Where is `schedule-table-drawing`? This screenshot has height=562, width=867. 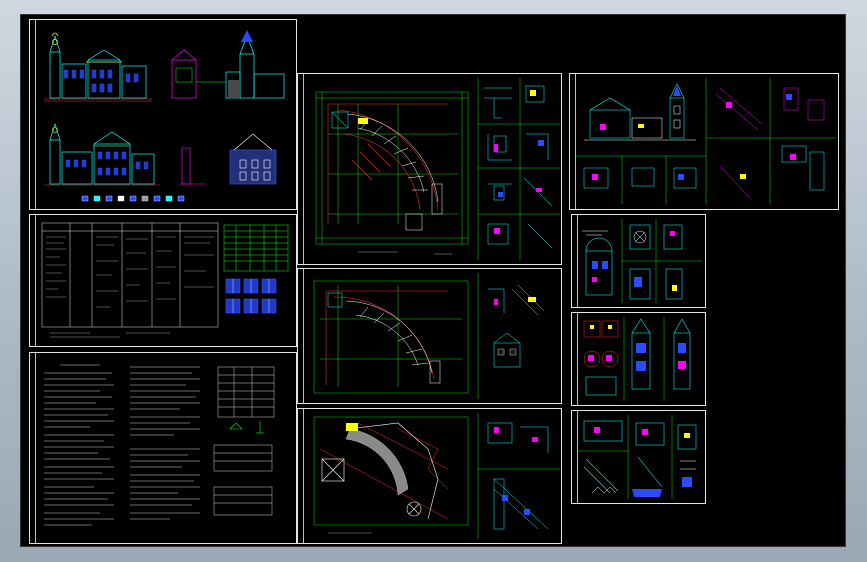
schedule-table-drawing is located at coordinates (165, 280).